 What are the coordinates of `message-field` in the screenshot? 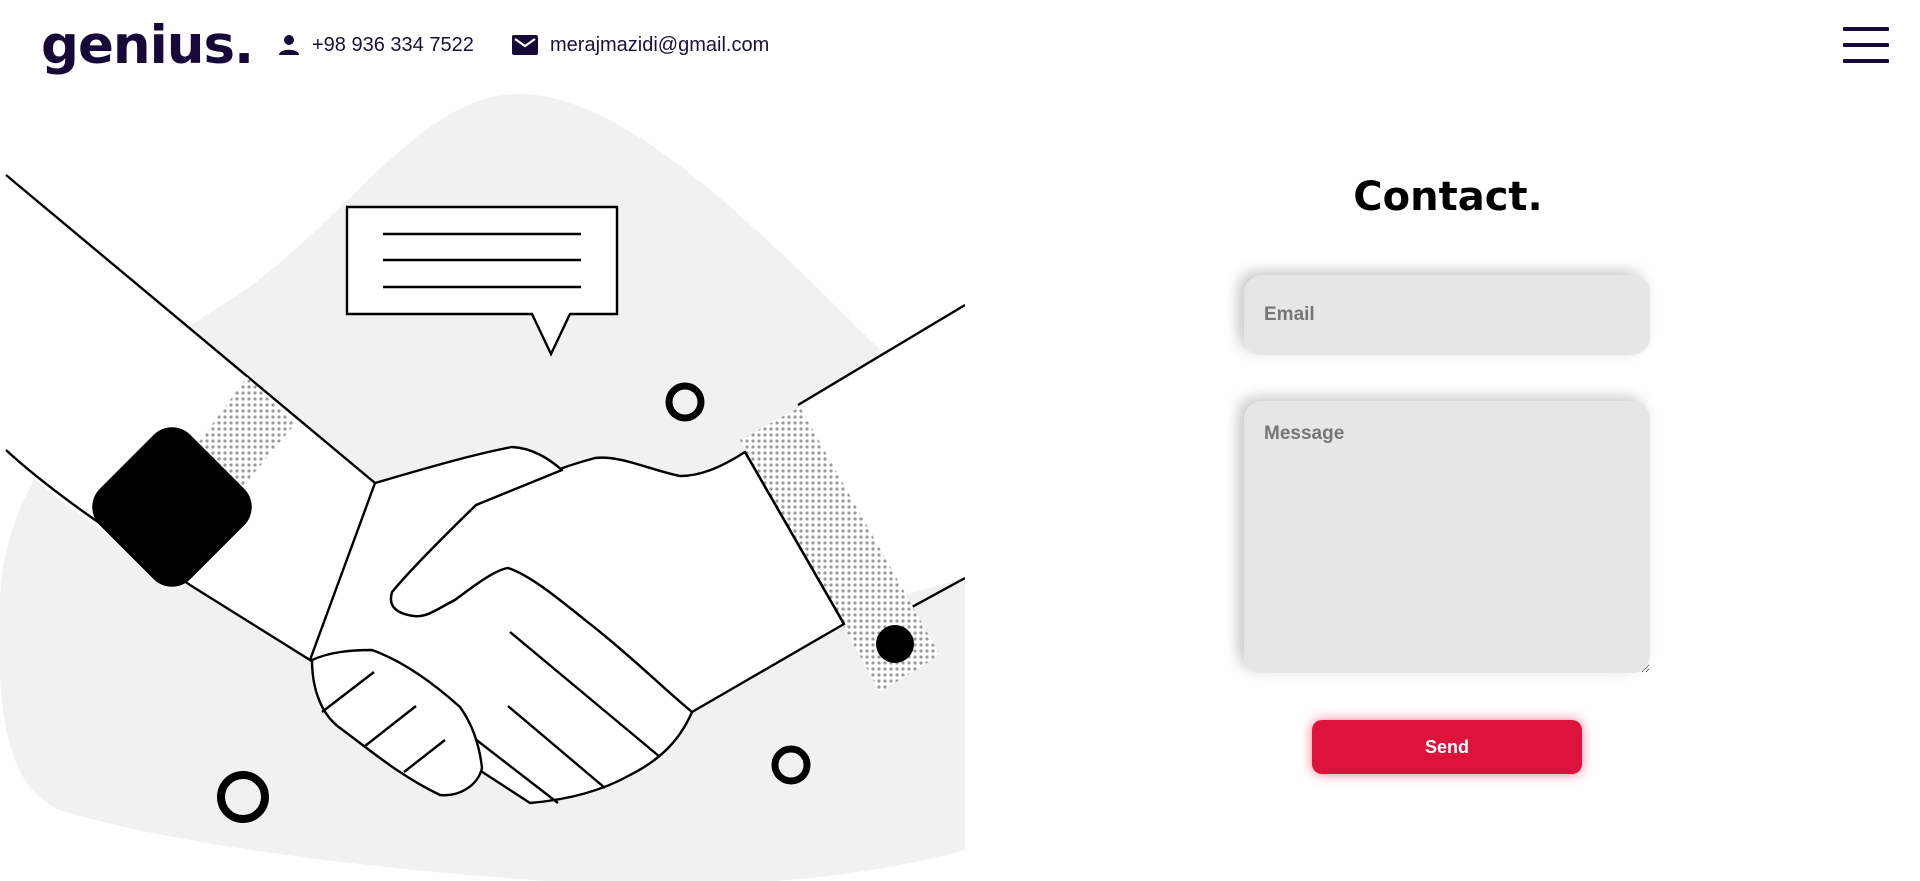 It's located at (1447, 537).